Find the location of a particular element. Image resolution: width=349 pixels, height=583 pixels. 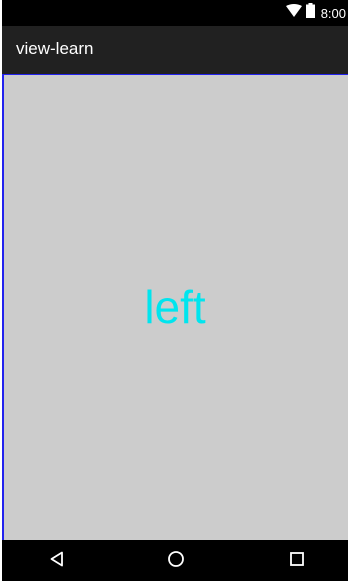

recents-icon is located at coordinates (297, 561).